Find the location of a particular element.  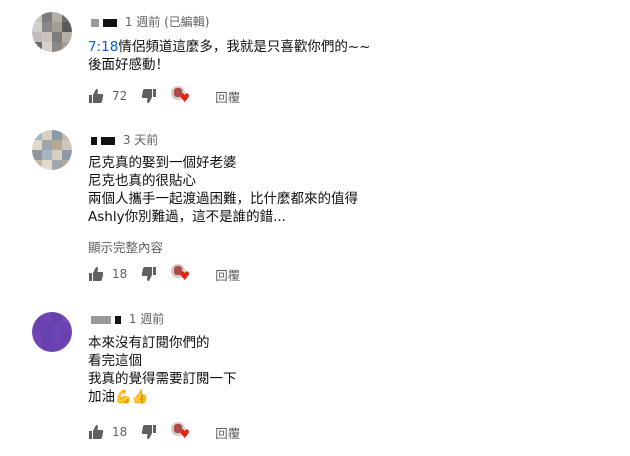

show-more-link: 顯示完整內容 is located at coordinates (125, 246).